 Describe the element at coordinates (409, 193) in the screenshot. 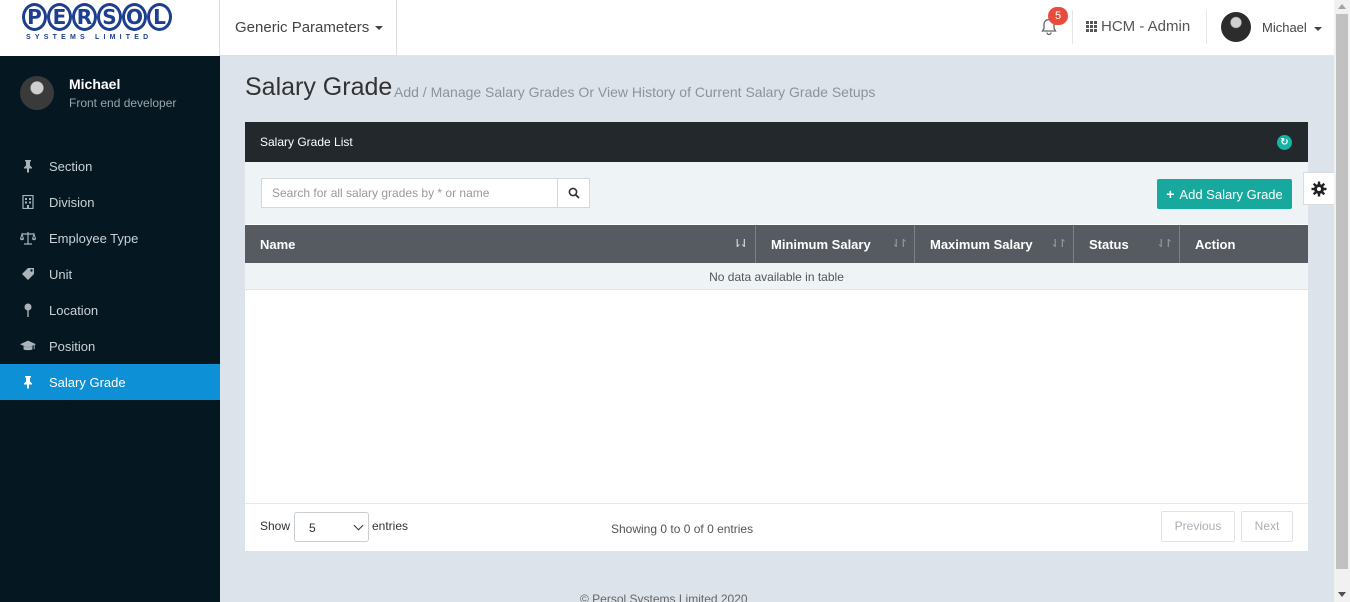

I see `search-input` at that location.